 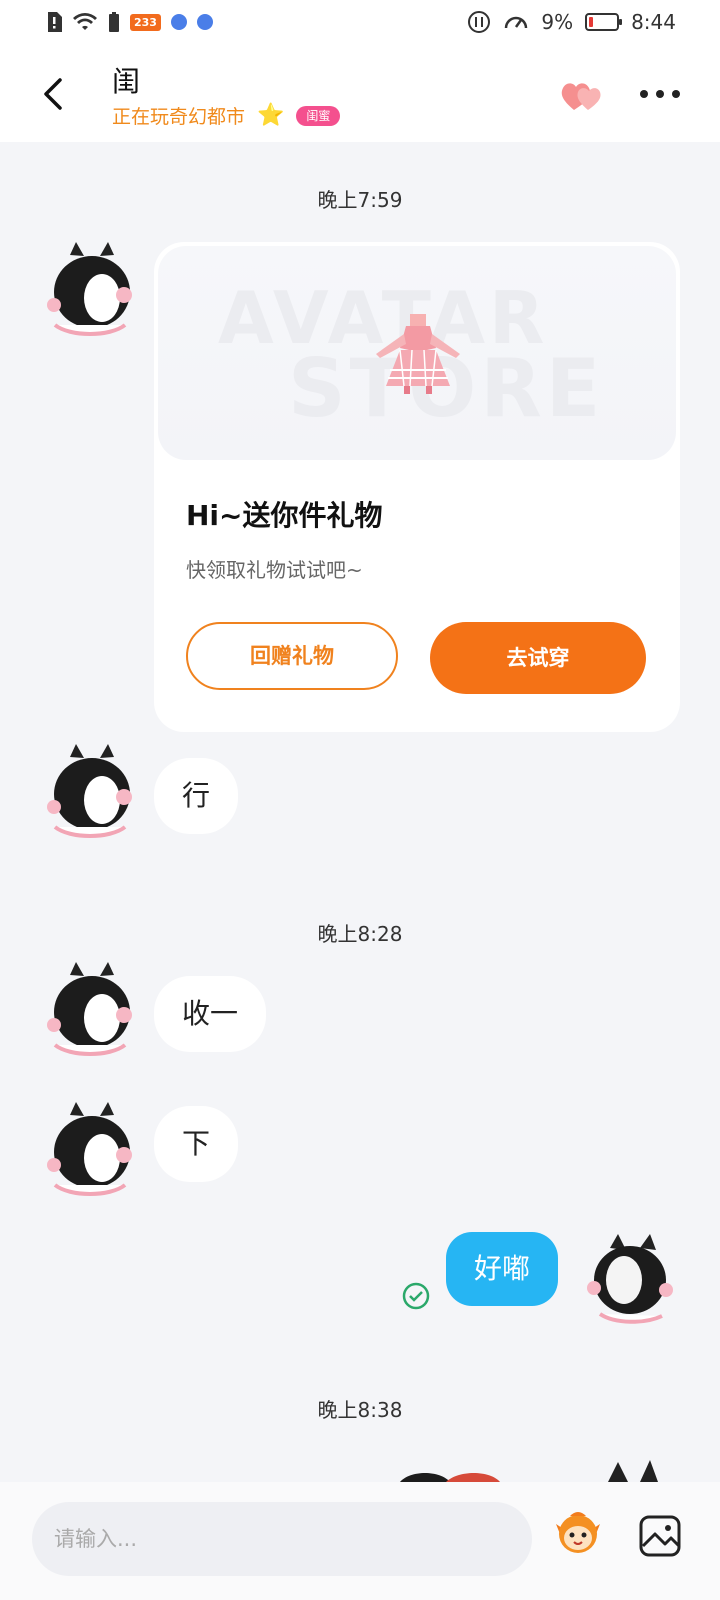 What do you see at coordinates (633, 1471) in the screenshot?
I see `my-avatar-partial` at bounding box center [633, 1471].